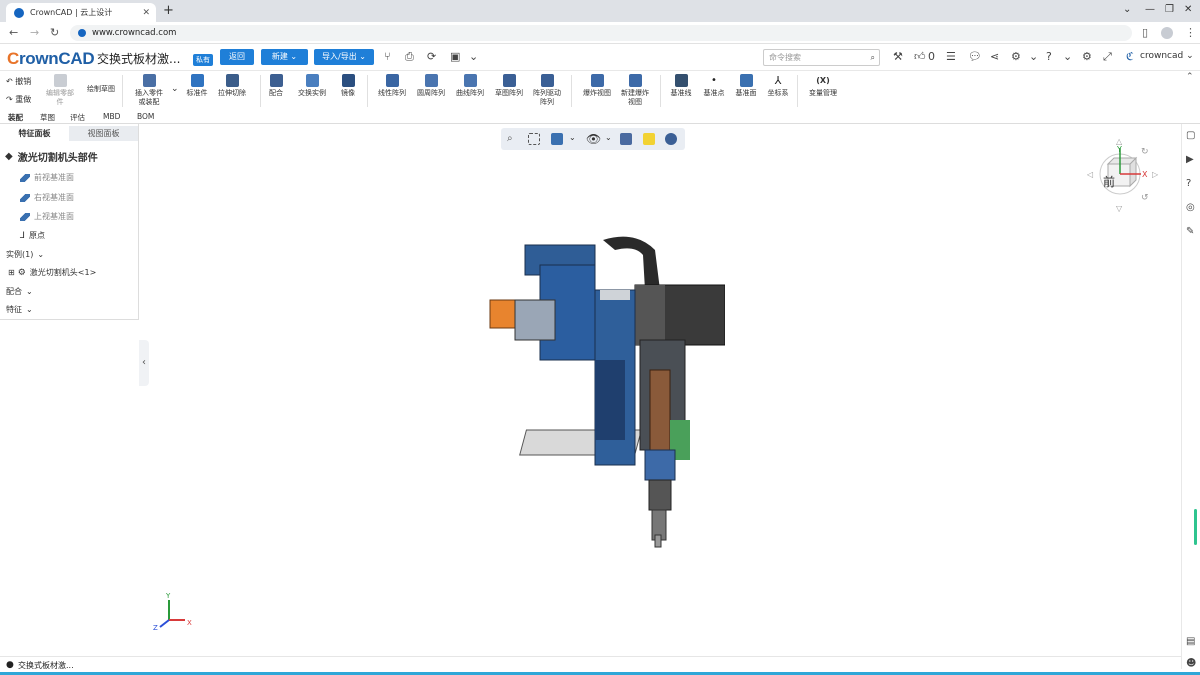  What do you see at coordinates (81, 12) in the screenshot?
I see `browser-tab: CrownCAD | 云上设计 ✕` at bounding box center [81, 12].